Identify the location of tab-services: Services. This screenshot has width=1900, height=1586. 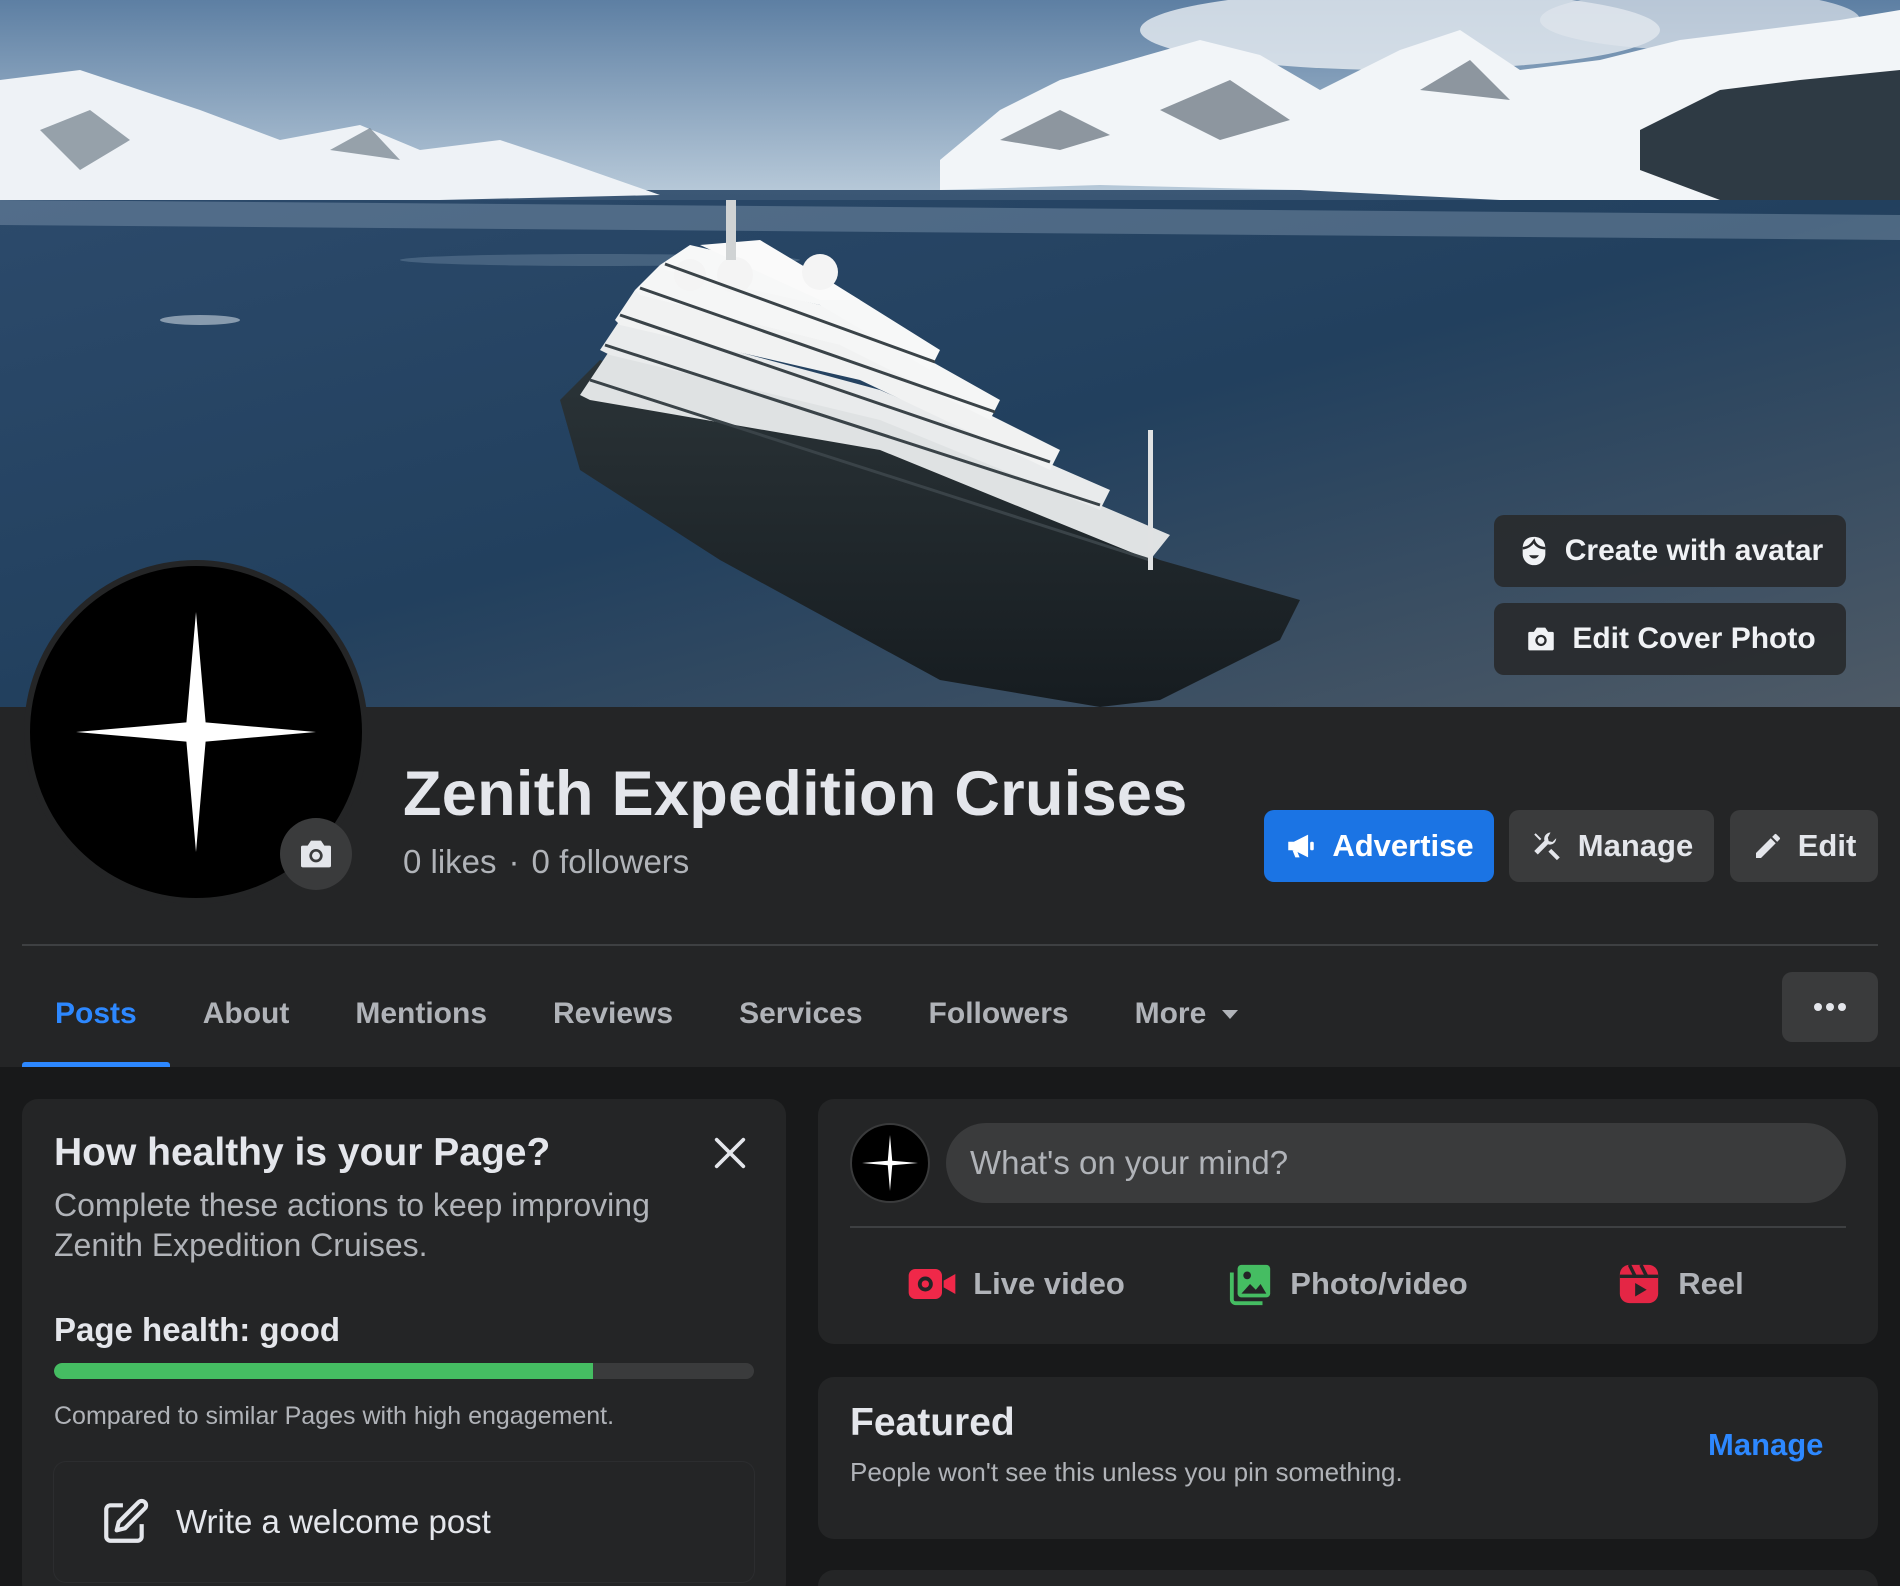
(800, 1013).